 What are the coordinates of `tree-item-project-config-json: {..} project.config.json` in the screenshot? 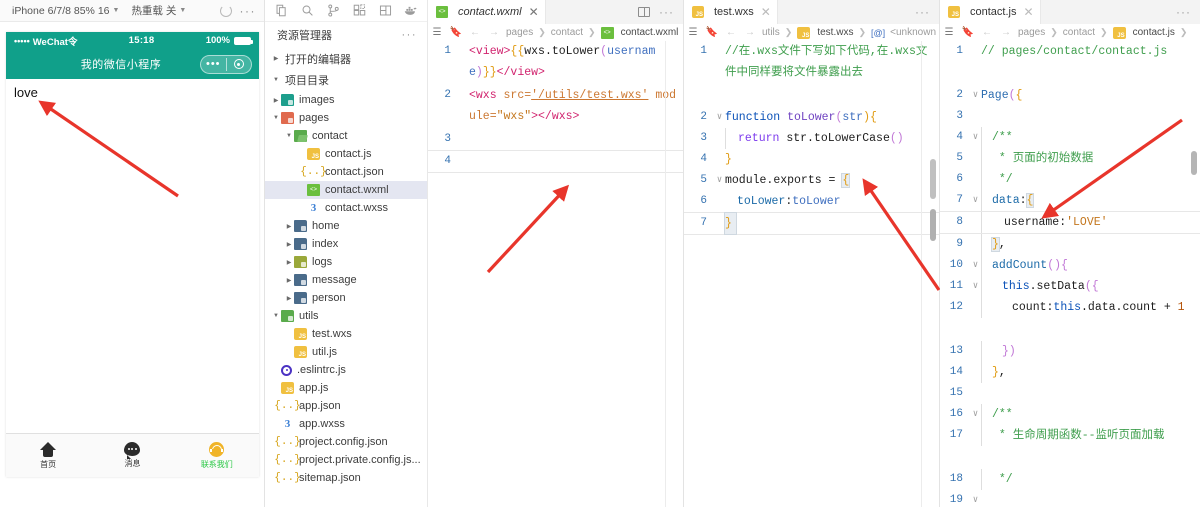 It's located at (346, 442).